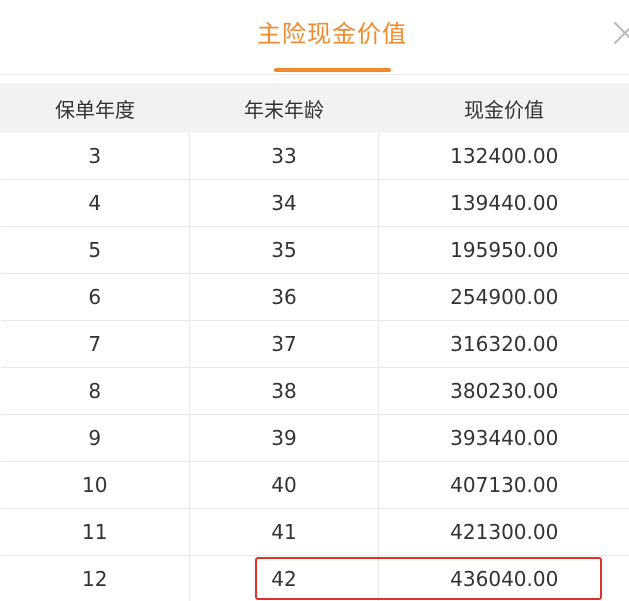 The height and width of the screenshot is (601, 629). Describe the element at coordinates (95, 344) in the screenshot. I see `policy-year-cell: 7` at that location.